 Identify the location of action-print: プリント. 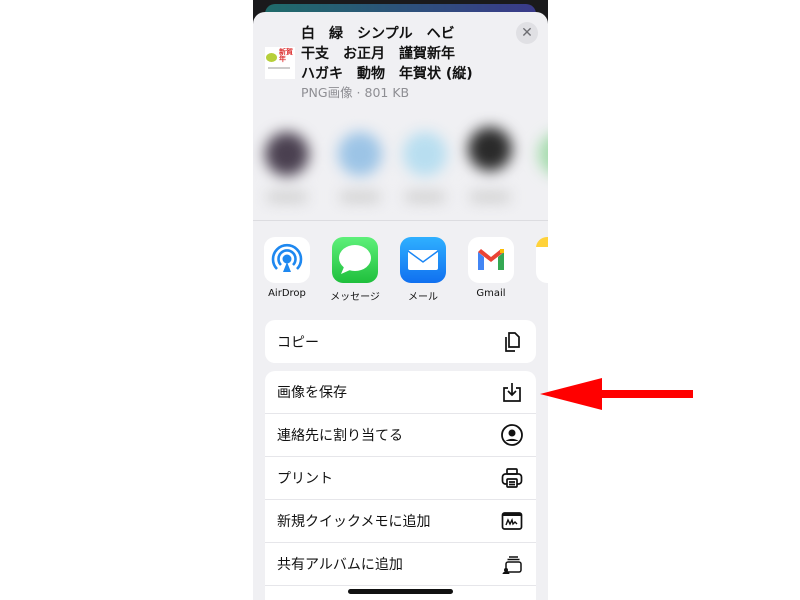
(400, 478).